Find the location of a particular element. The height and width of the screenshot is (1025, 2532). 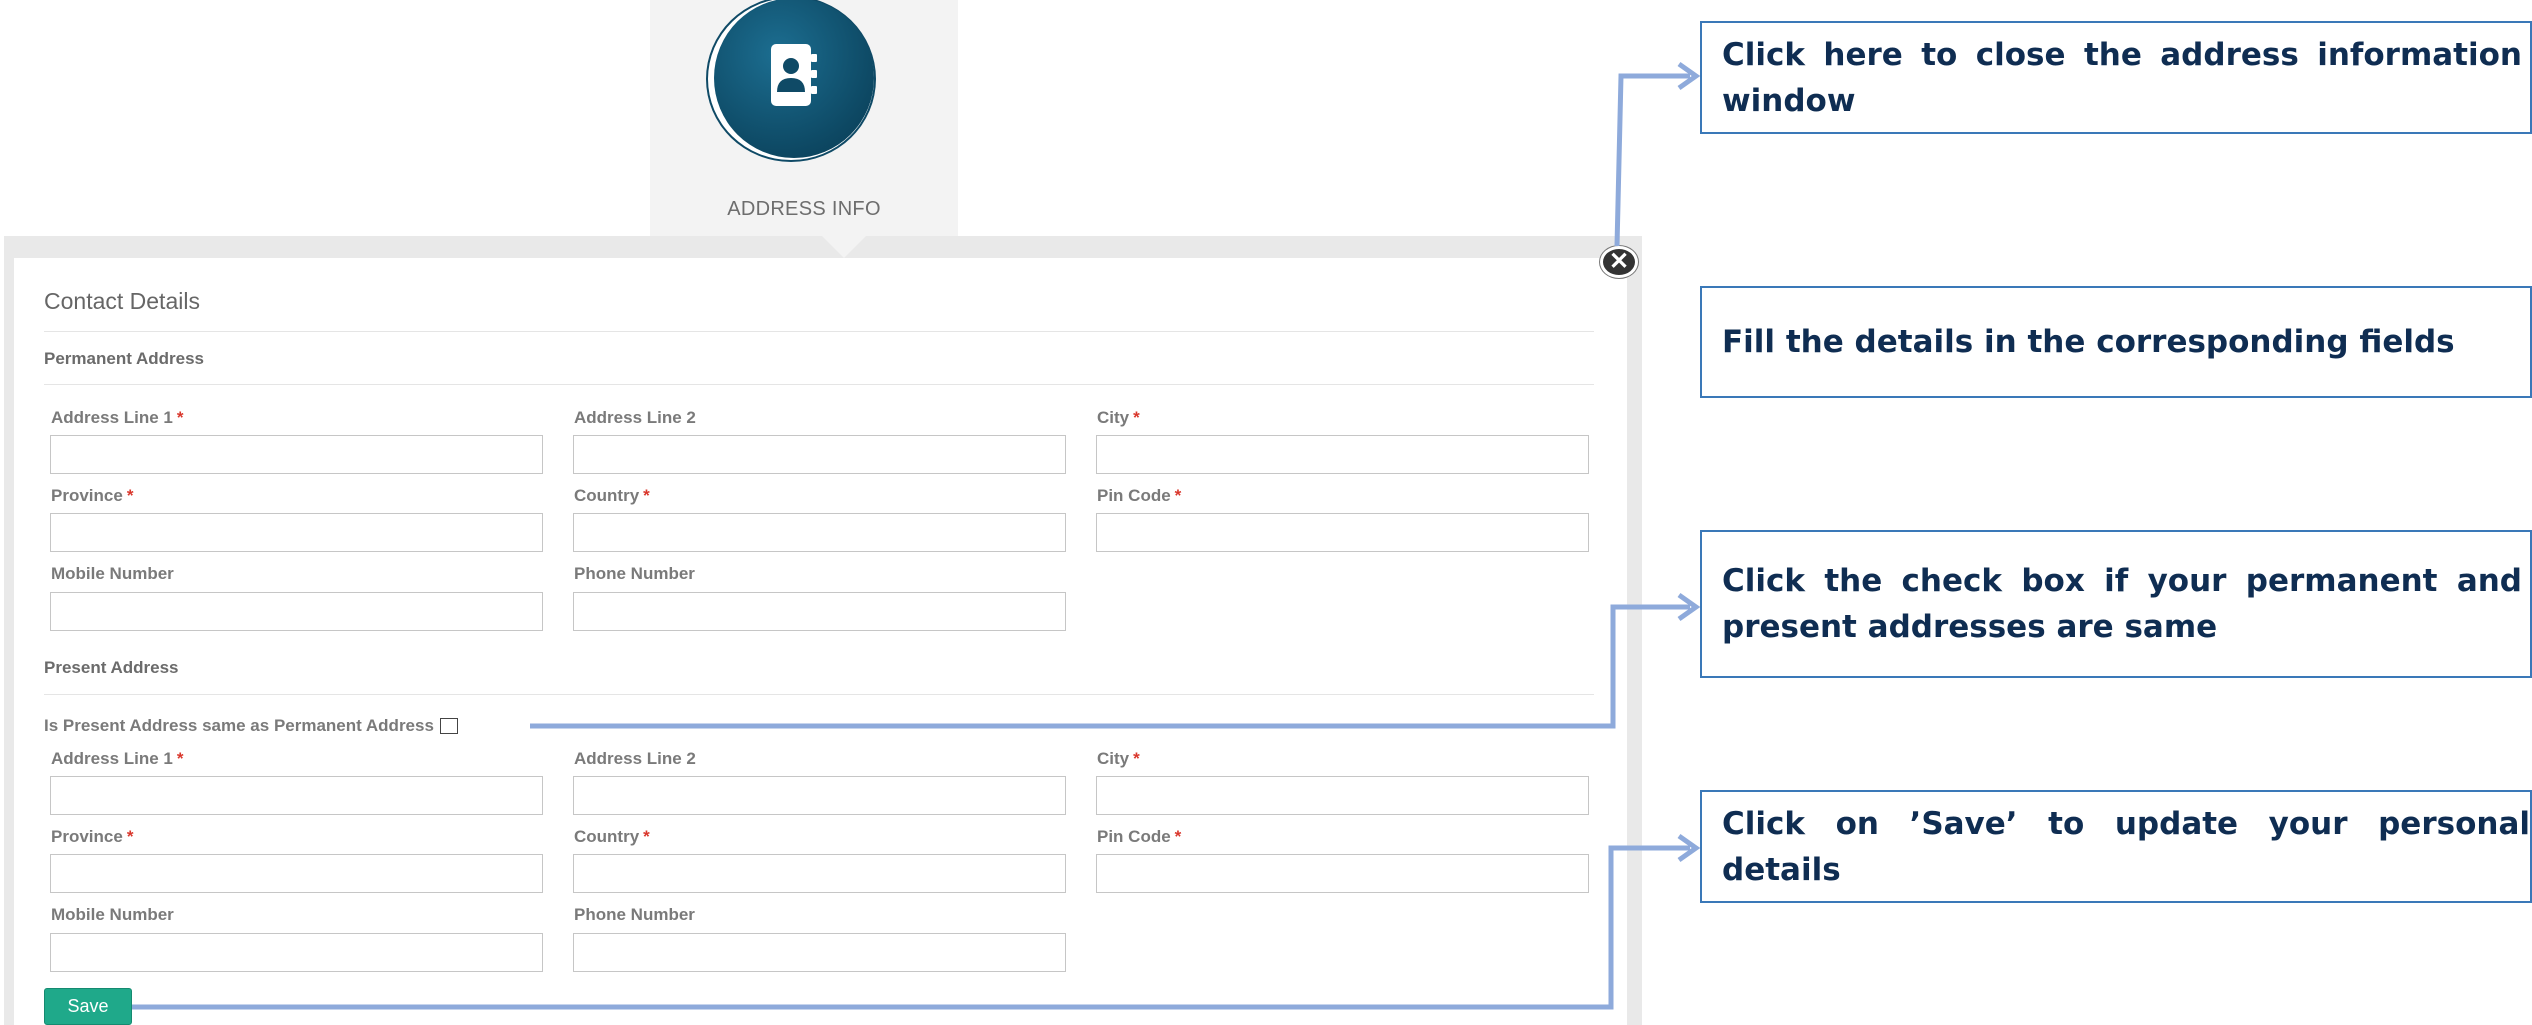

checkbox-connector is located at coordinates (1110, 666).